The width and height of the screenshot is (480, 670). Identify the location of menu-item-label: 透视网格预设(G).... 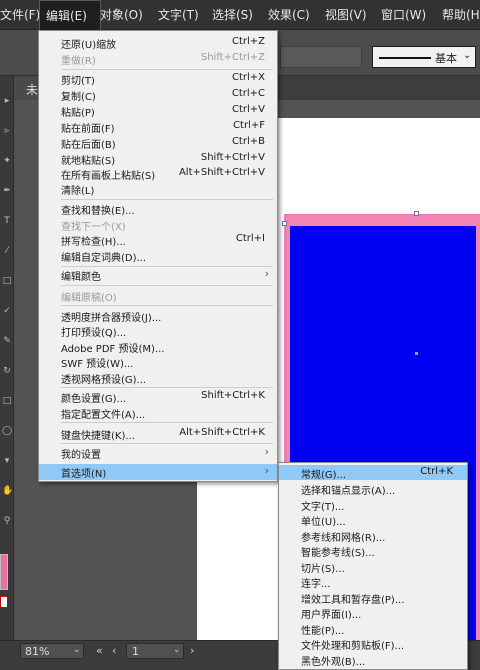
(104, 380).